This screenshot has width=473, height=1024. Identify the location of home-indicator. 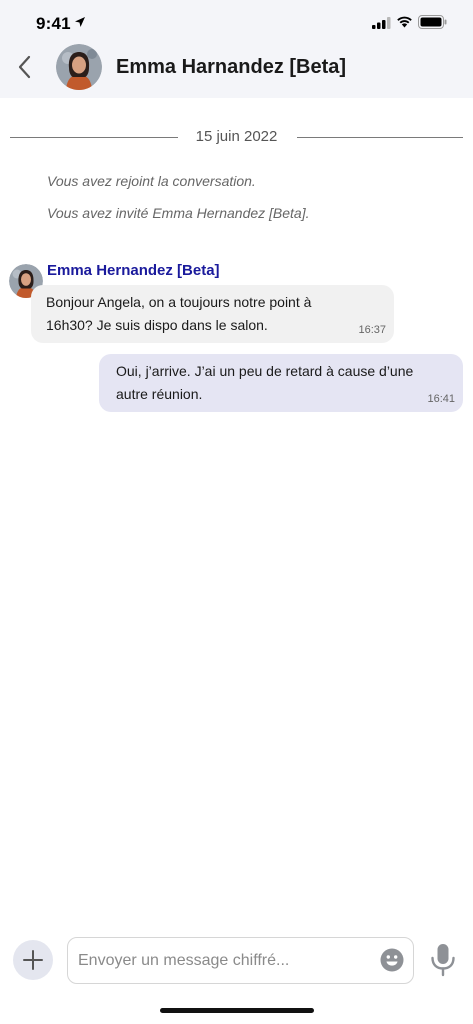
(237, 1010).